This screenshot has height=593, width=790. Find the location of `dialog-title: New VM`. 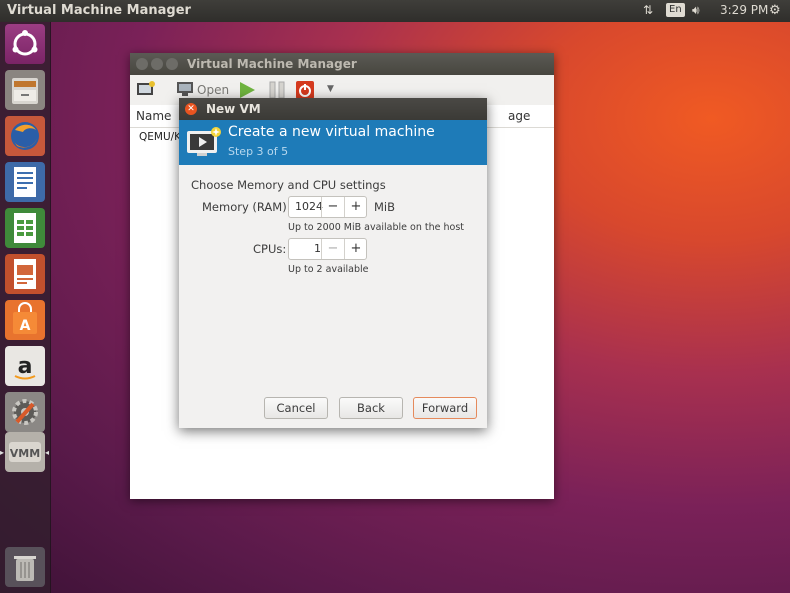

dialog-title: New VM is located at coordinates (233, 109).